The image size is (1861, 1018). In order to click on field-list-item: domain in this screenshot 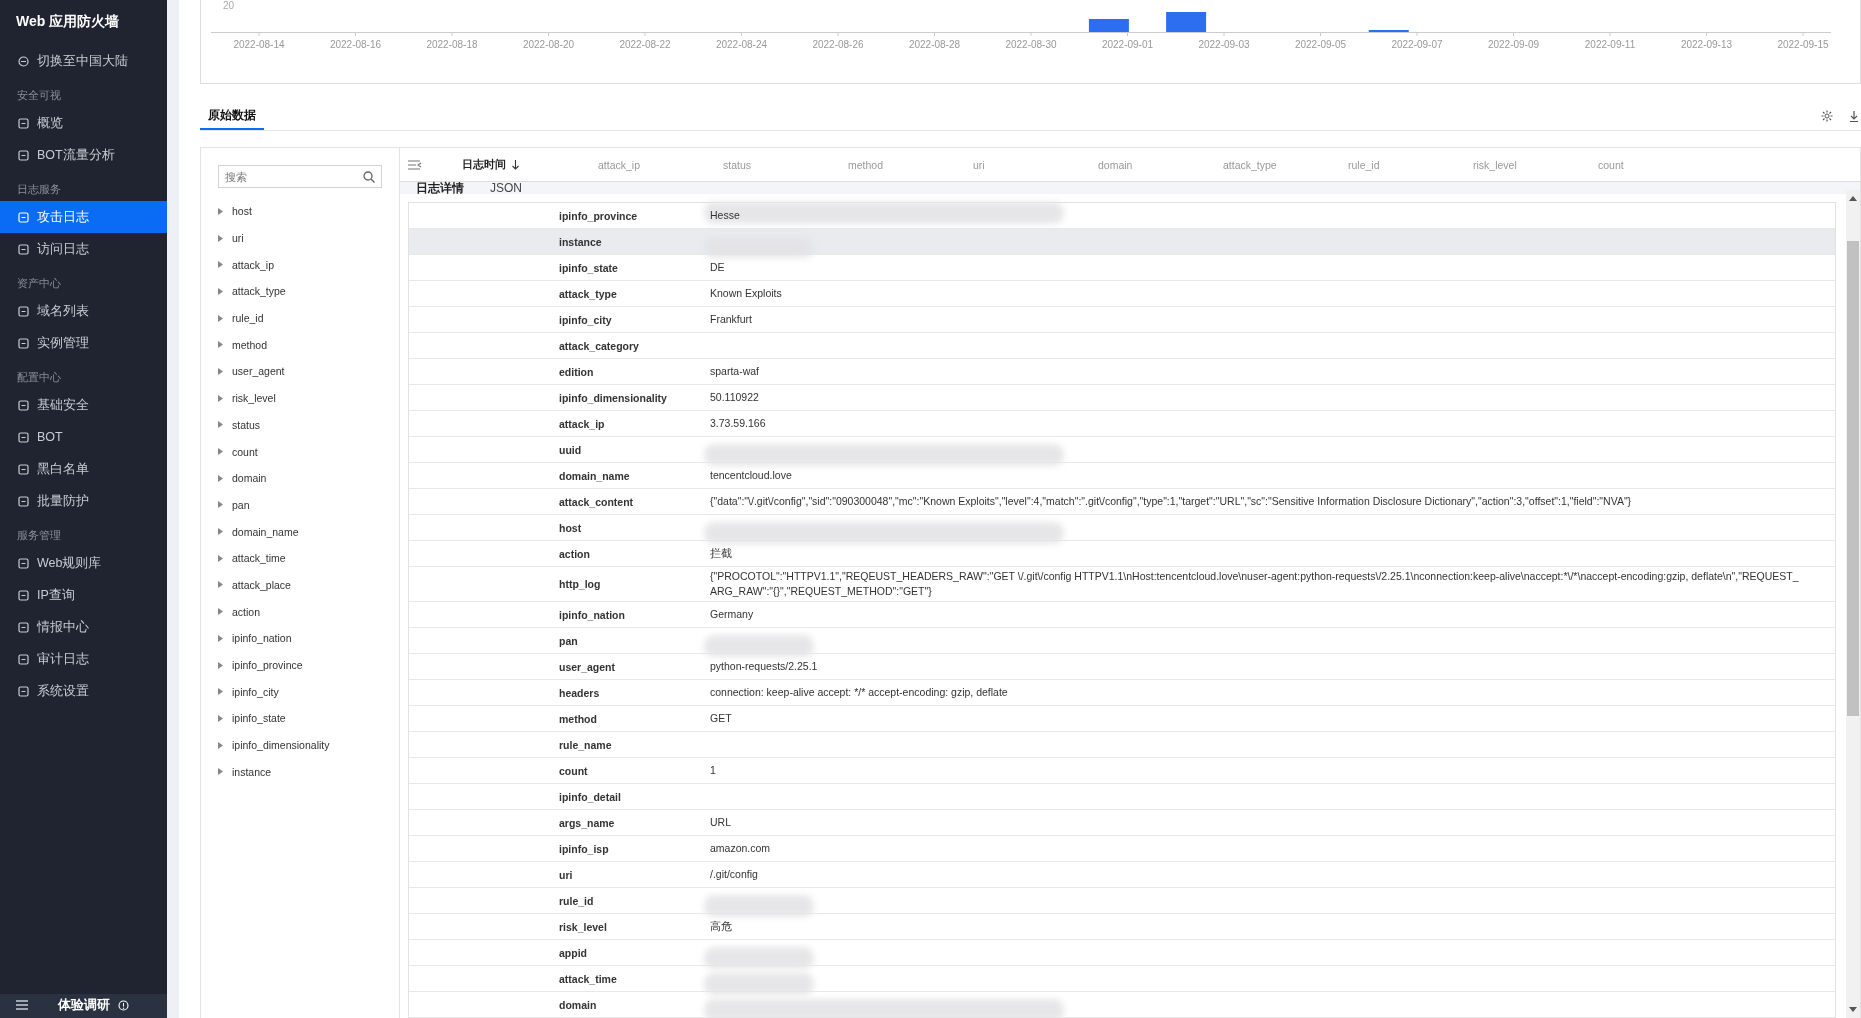, I will do `click(300, 478)`.